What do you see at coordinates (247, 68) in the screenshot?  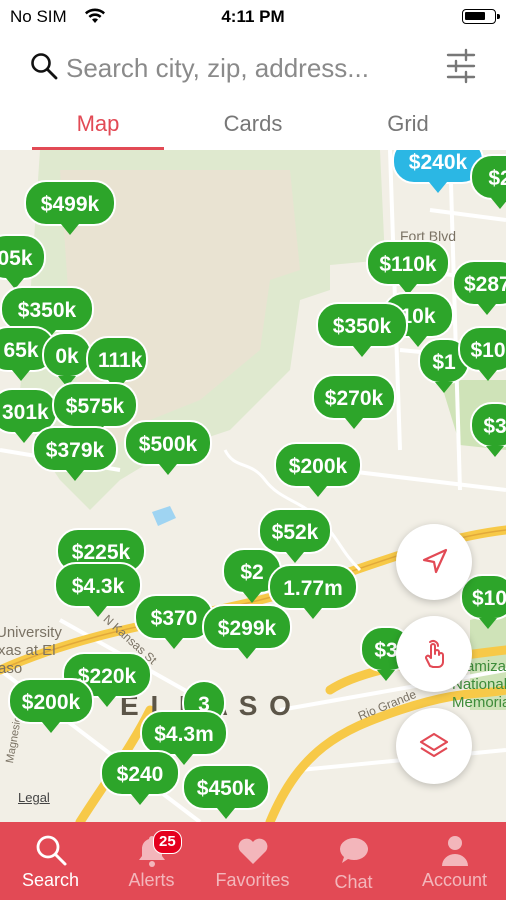 I see `search-input` at bounding box center [247, 68].